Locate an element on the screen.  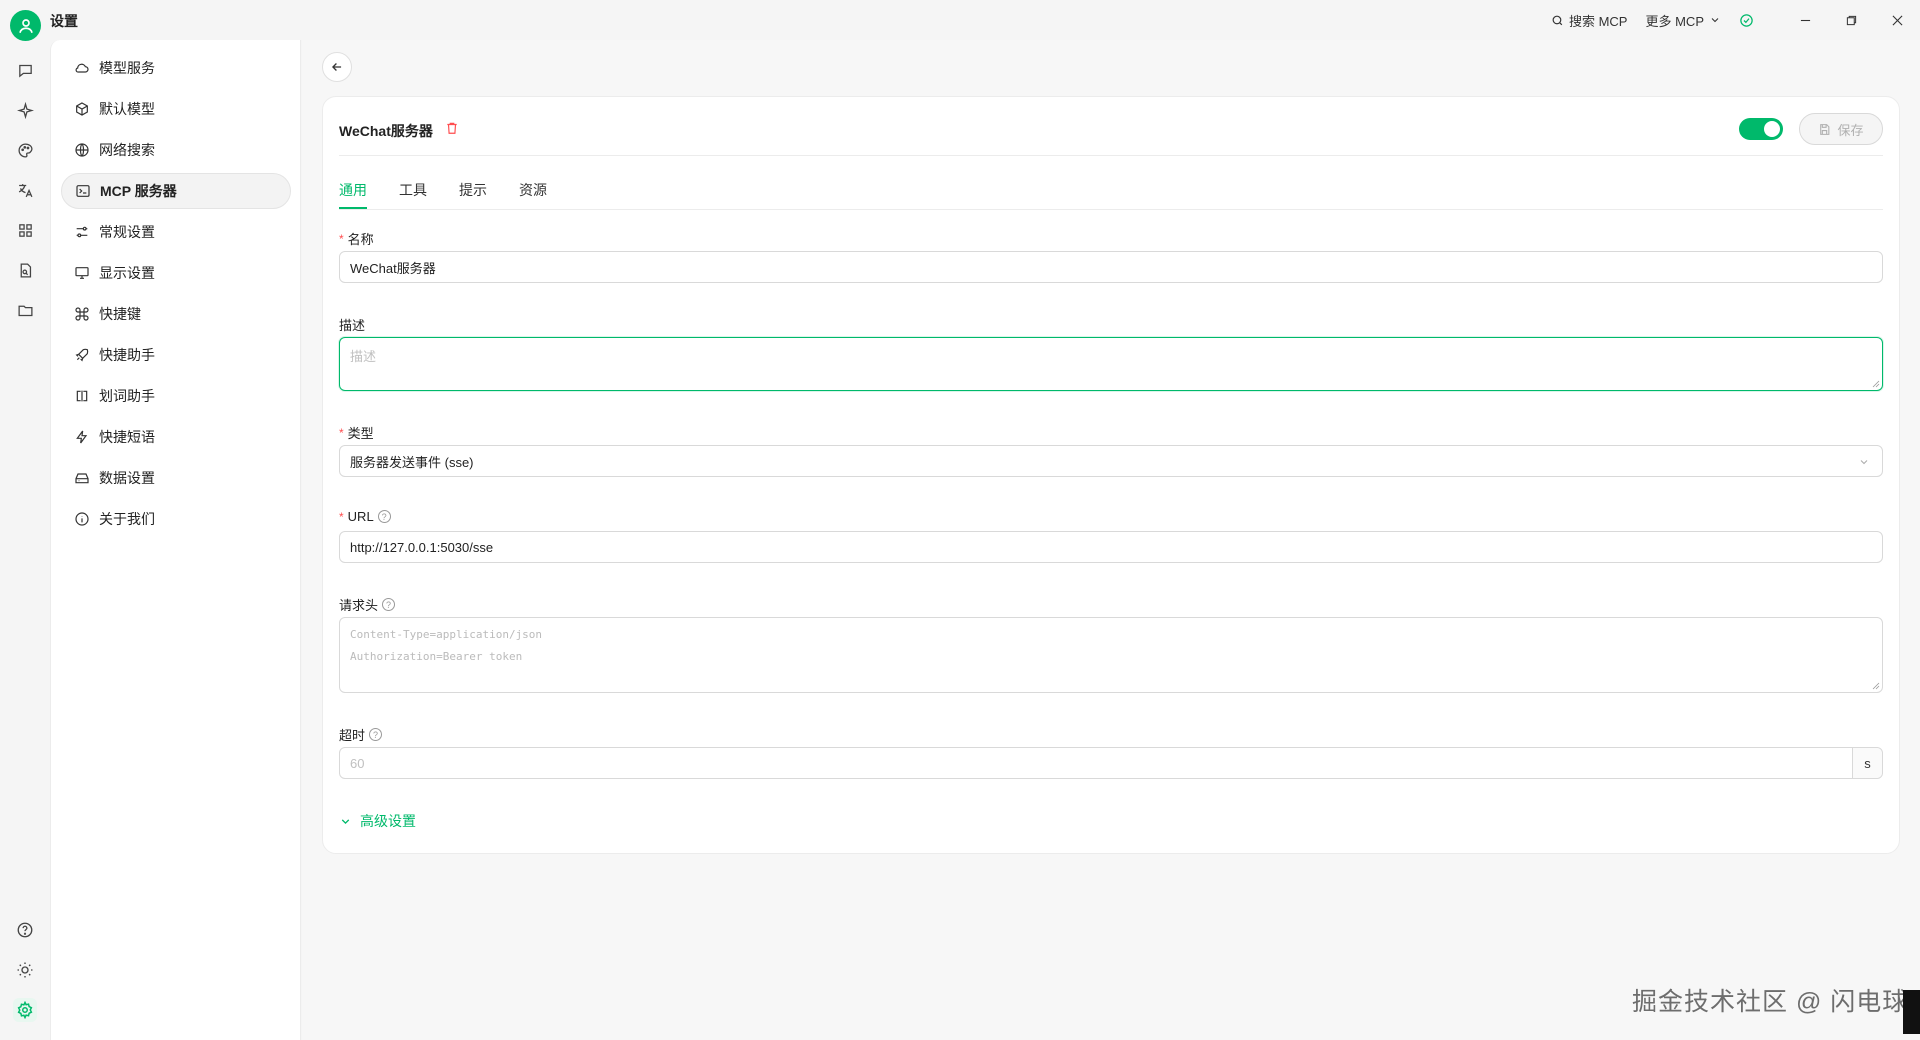
delete-button is located at coordinates (452, 129).